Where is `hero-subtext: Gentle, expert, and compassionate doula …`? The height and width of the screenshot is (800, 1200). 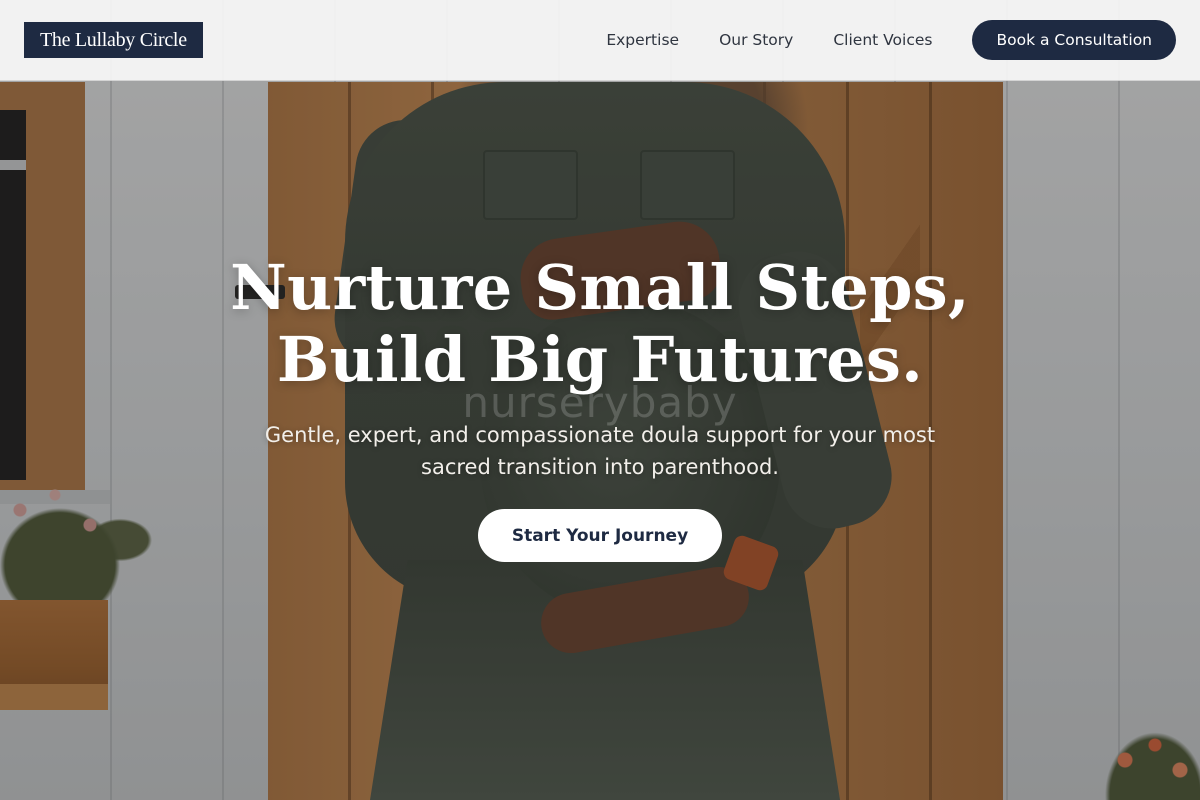
hero-subtext: Gentle, expert, and compassionate doula … is located at coordinates (600, 451).